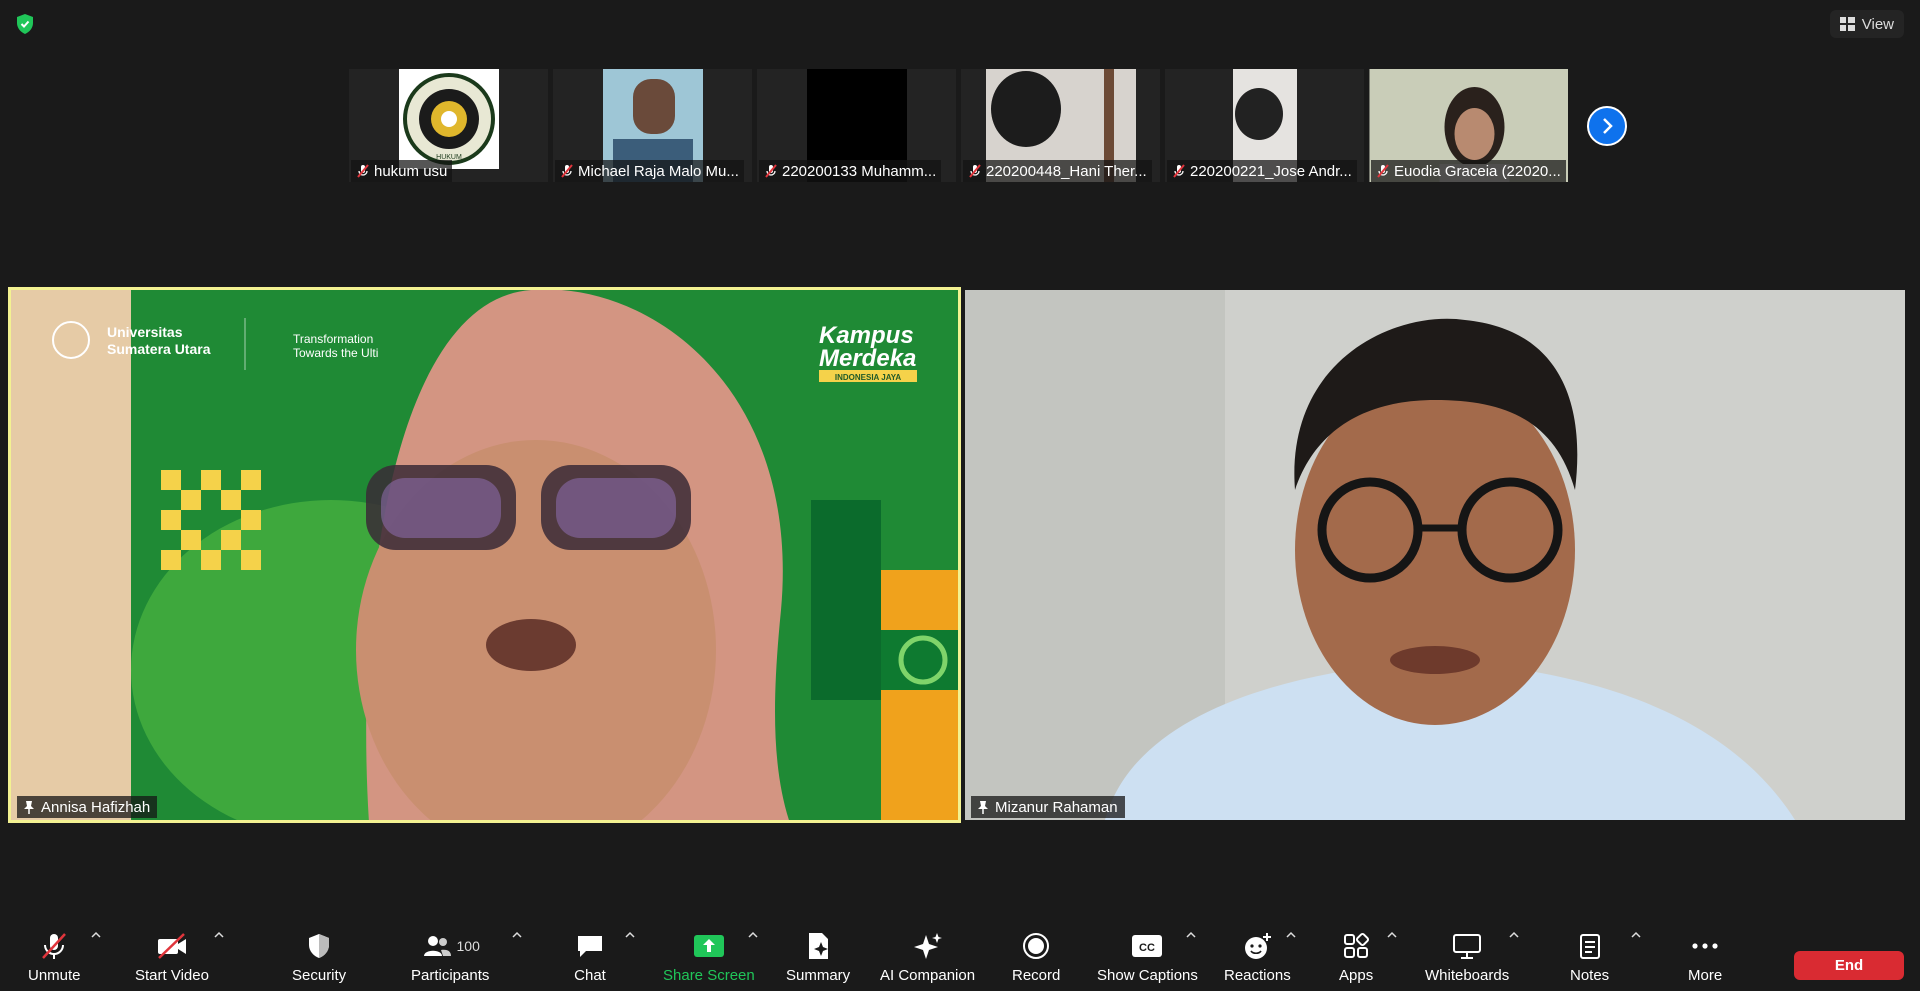 The width and height of the screenshot is (1920, 991). What do you see at coordinates (159, 349) in the screenshot?
I see `university-text: Sumatera Utara` at bounding box center [159, 349].